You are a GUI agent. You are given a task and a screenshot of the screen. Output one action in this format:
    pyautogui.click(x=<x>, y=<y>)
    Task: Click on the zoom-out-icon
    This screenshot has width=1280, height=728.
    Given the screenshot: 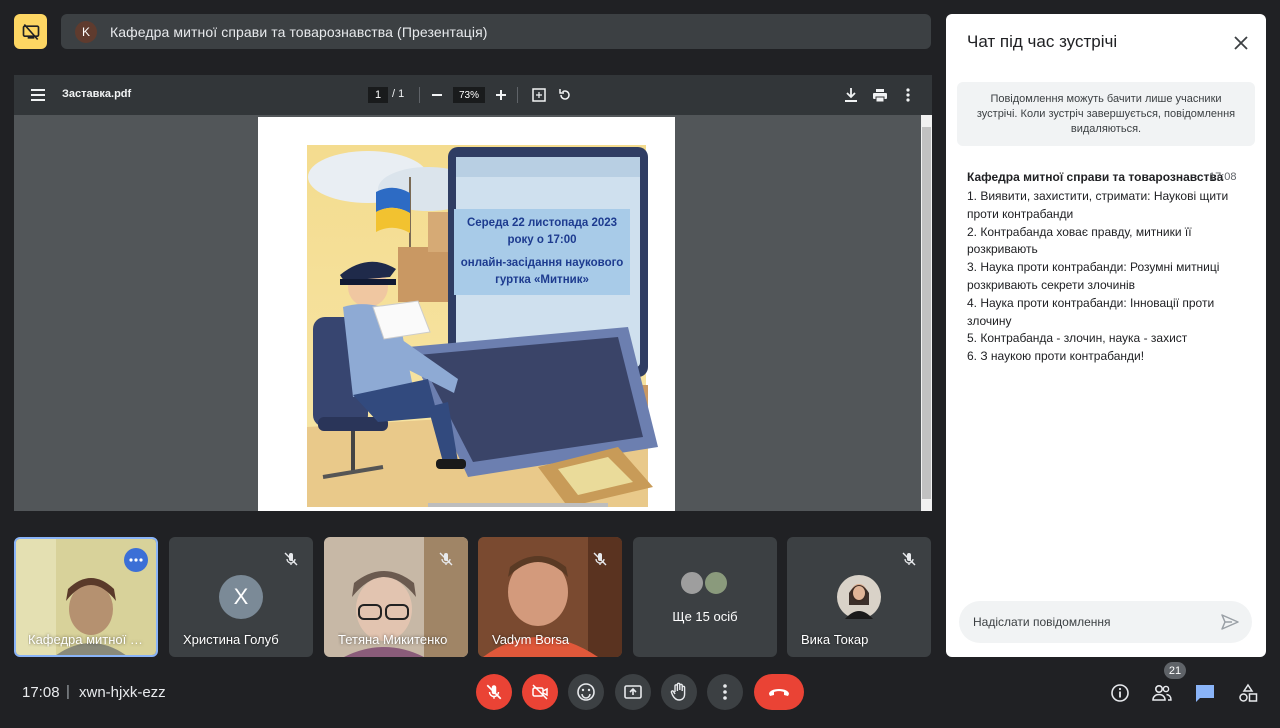 What is the action you would take?
    pyautogui.click(x=437, y=95)
    